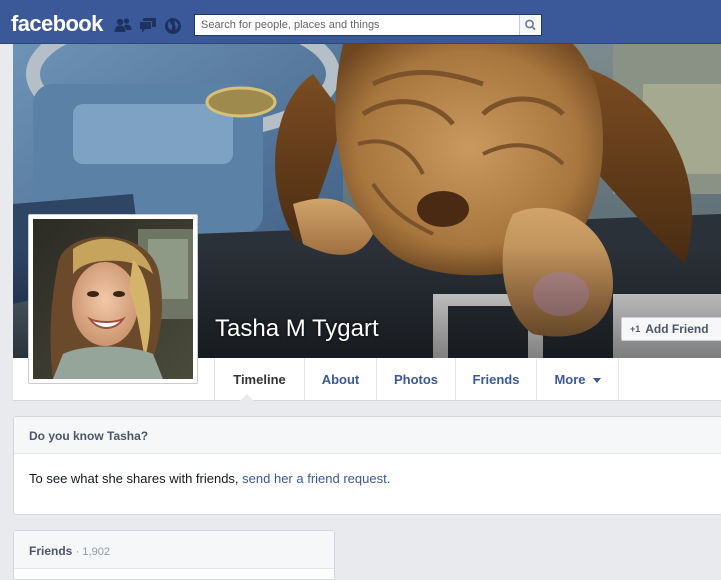 The width and height of the screenshot is (721, 580). I want to click on tab-label: About, so click(340, 379).